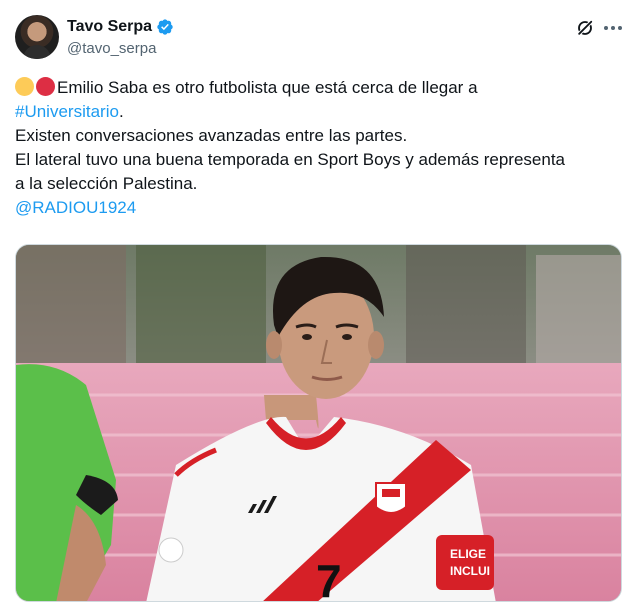 The width and height of the screenshot is (640, 614). What do you see at coordinates (165, 27) in the screenshot?
I see `verified-badge-icon` at bounding box center [165, 27].